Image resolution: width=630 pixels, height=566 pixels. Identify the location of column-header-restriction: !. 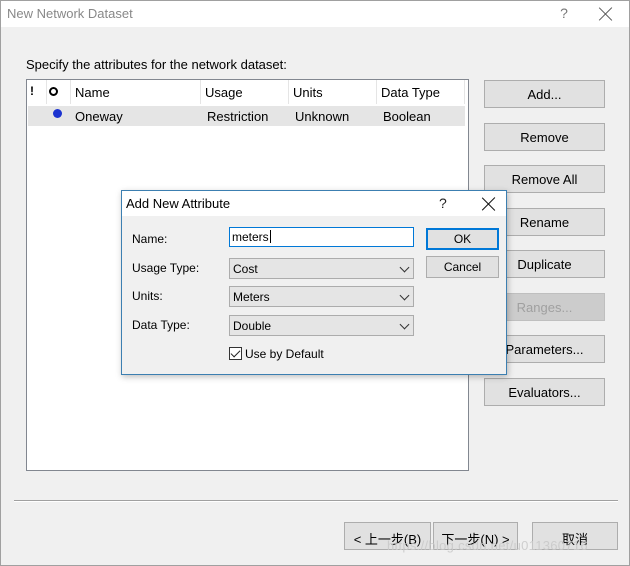
(37, 92).